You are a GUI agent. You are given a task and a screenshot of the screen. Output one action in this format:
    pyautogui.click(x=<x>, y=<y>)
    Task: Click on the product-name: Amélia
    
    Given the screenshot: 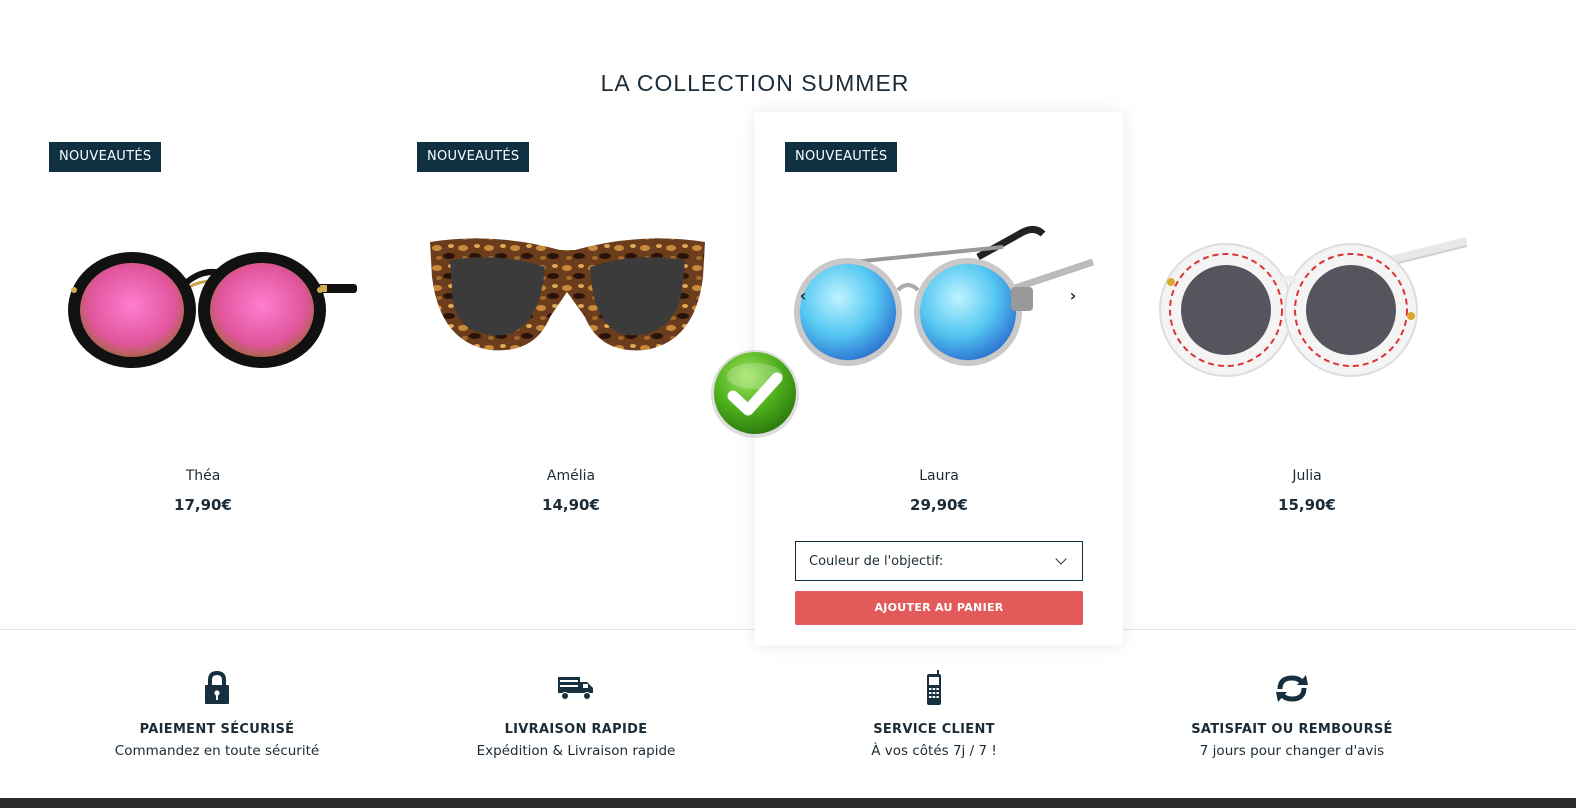 What is the action you would take?
    pyautogui.click(x=571, y=476)
    